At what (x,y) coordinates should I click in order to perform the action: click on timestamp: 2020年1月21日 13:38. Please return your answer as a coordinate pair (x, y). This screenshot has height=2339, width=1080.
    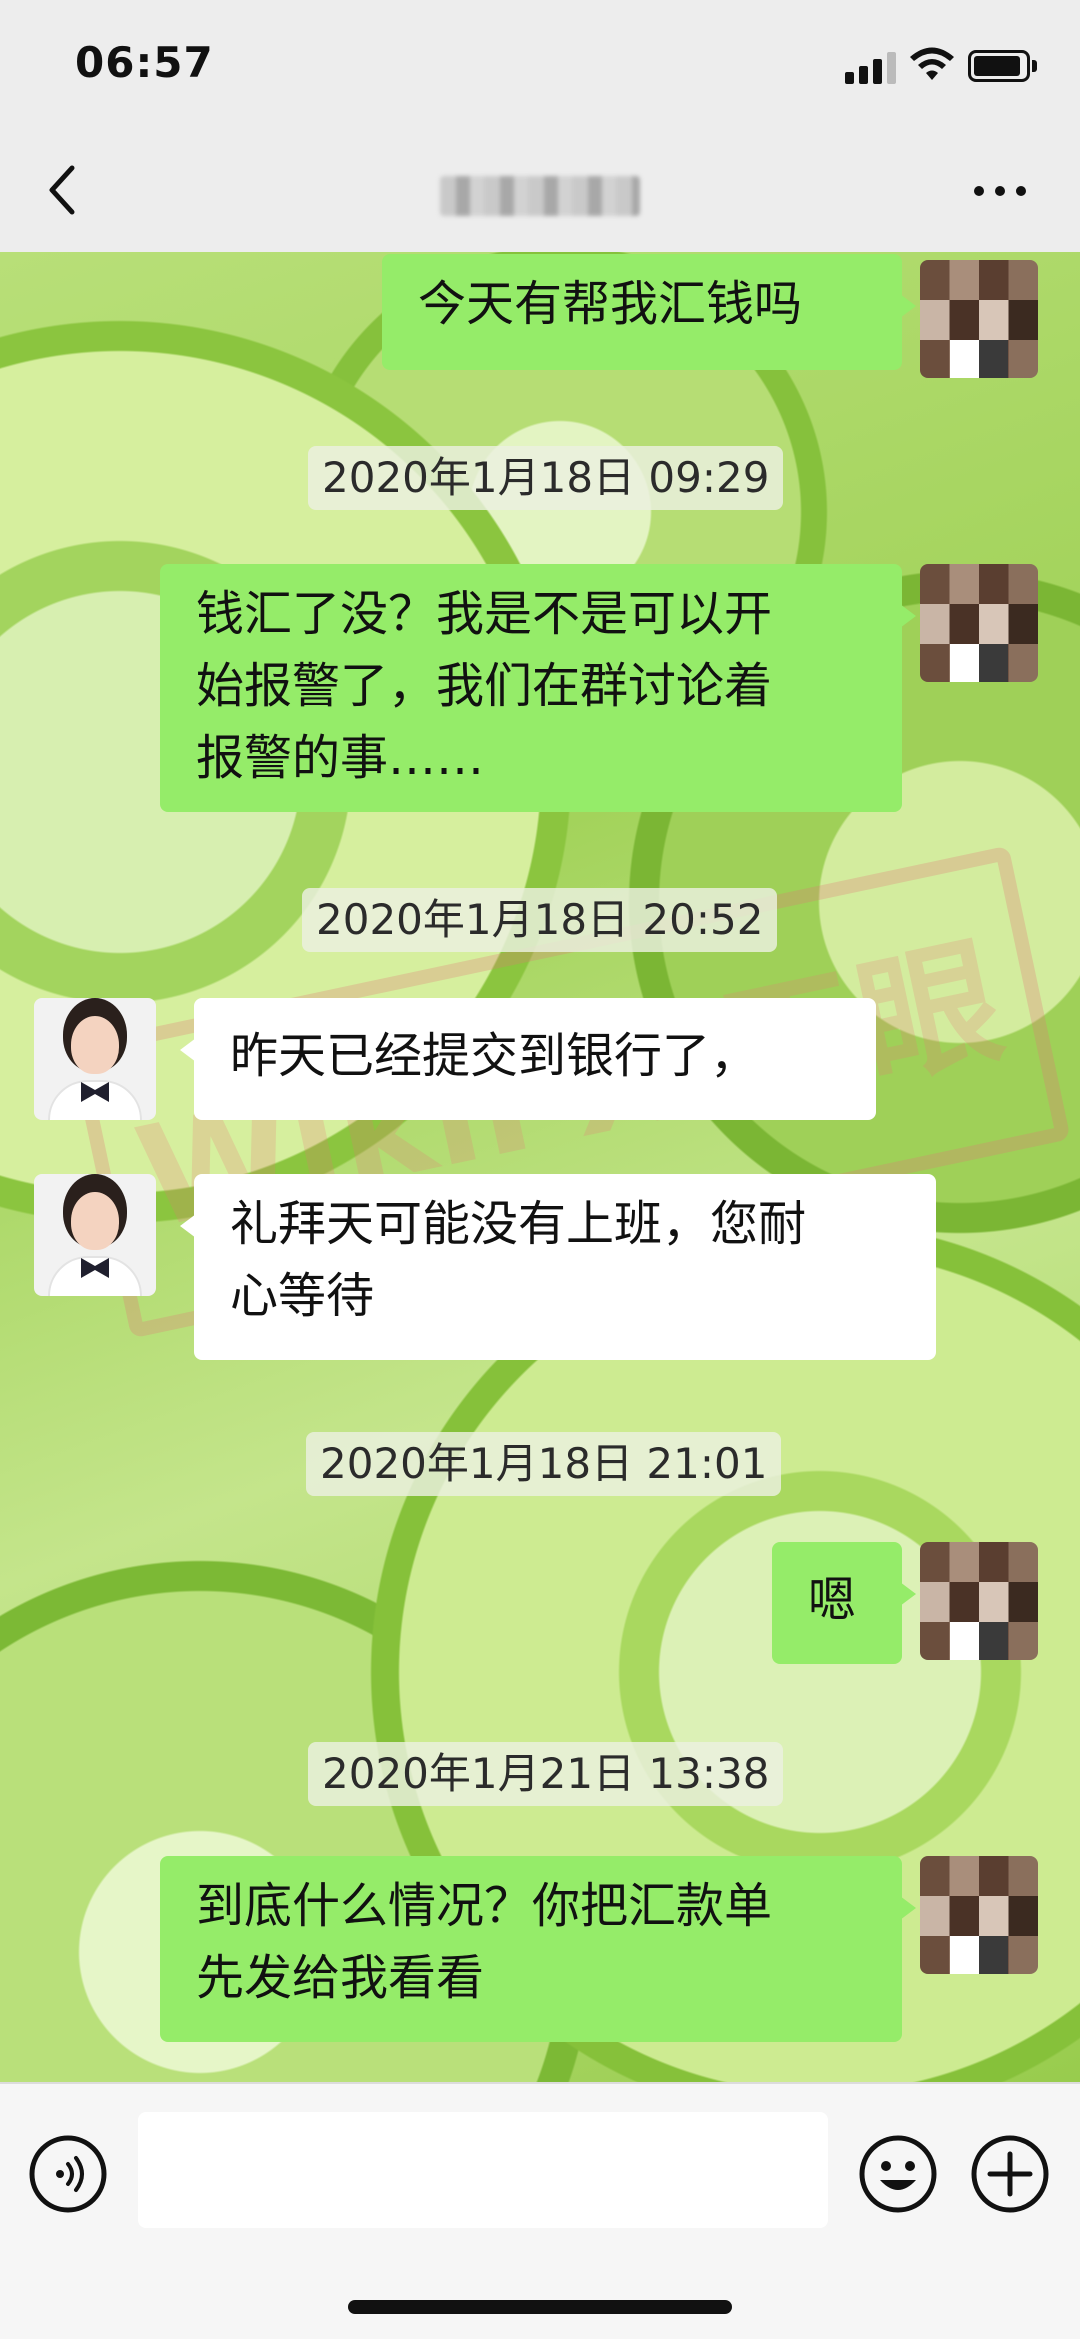
    Looking at the image, I should click on (546, 1774).